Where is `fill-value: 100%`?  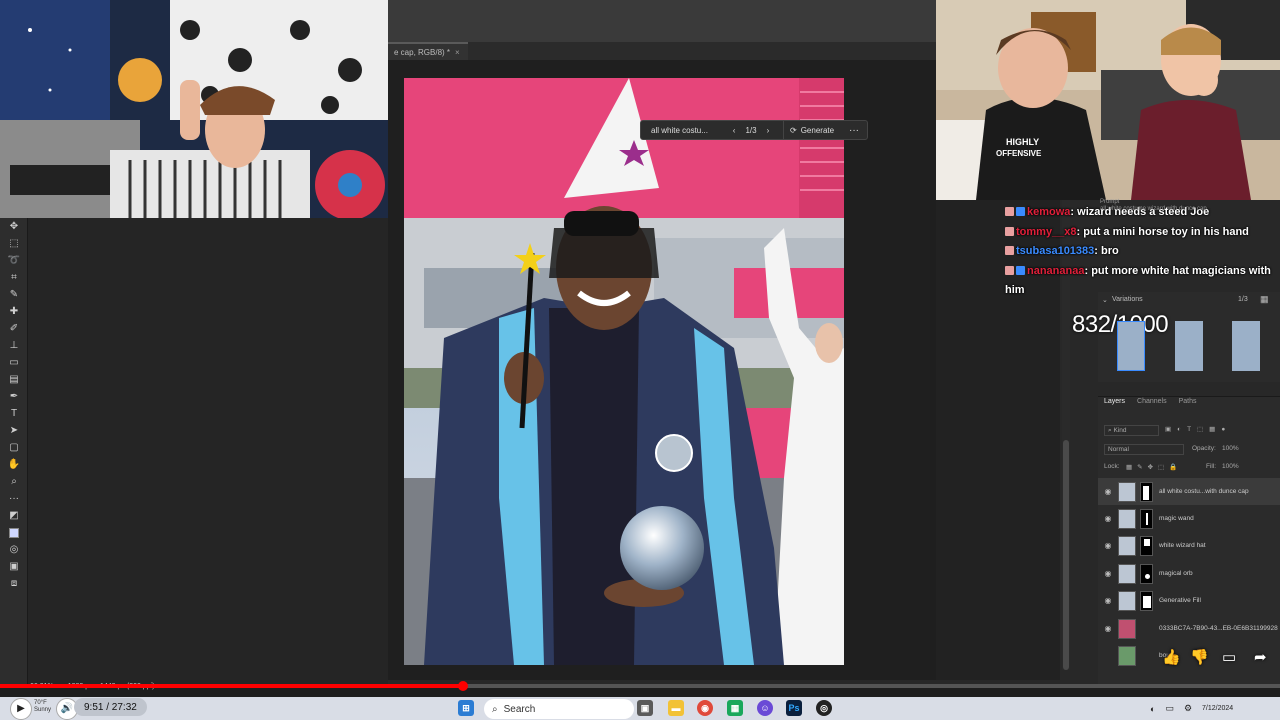
fill-value: 100% is located at coordinates (1230, 466).